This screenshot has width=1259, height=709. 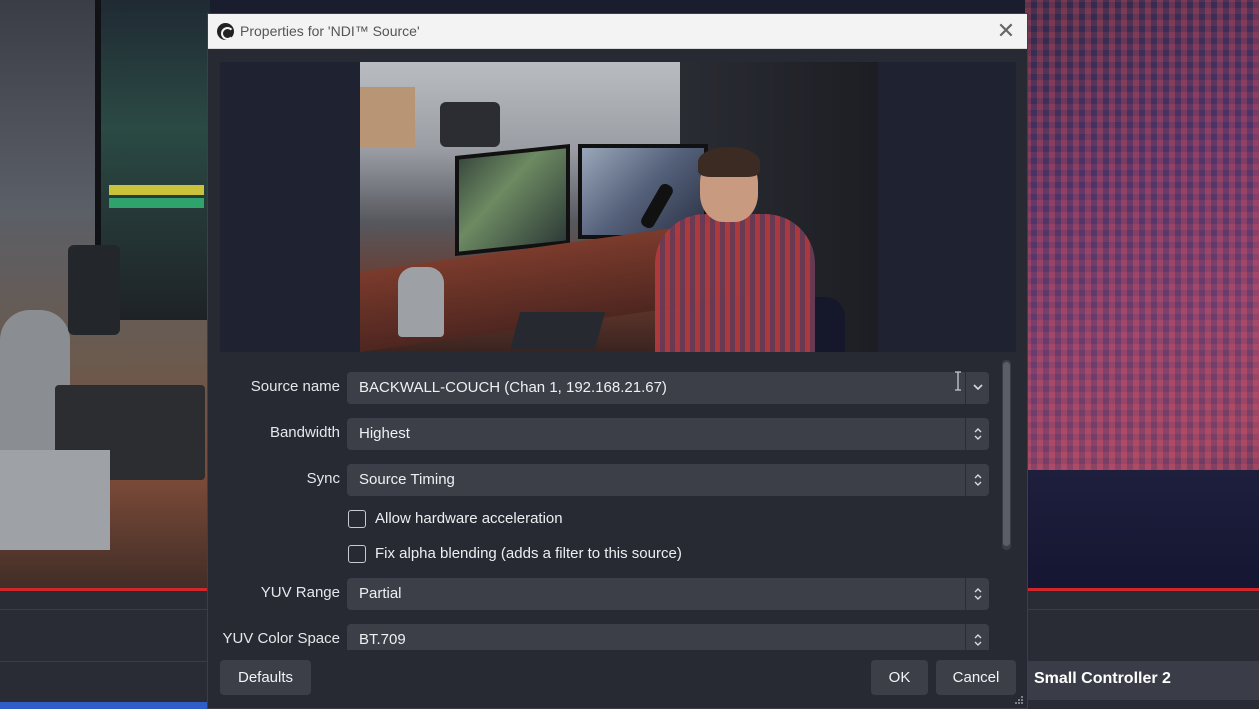 I want to click on bandwidth-label: Bandwidth, so click(x=304, y=432).